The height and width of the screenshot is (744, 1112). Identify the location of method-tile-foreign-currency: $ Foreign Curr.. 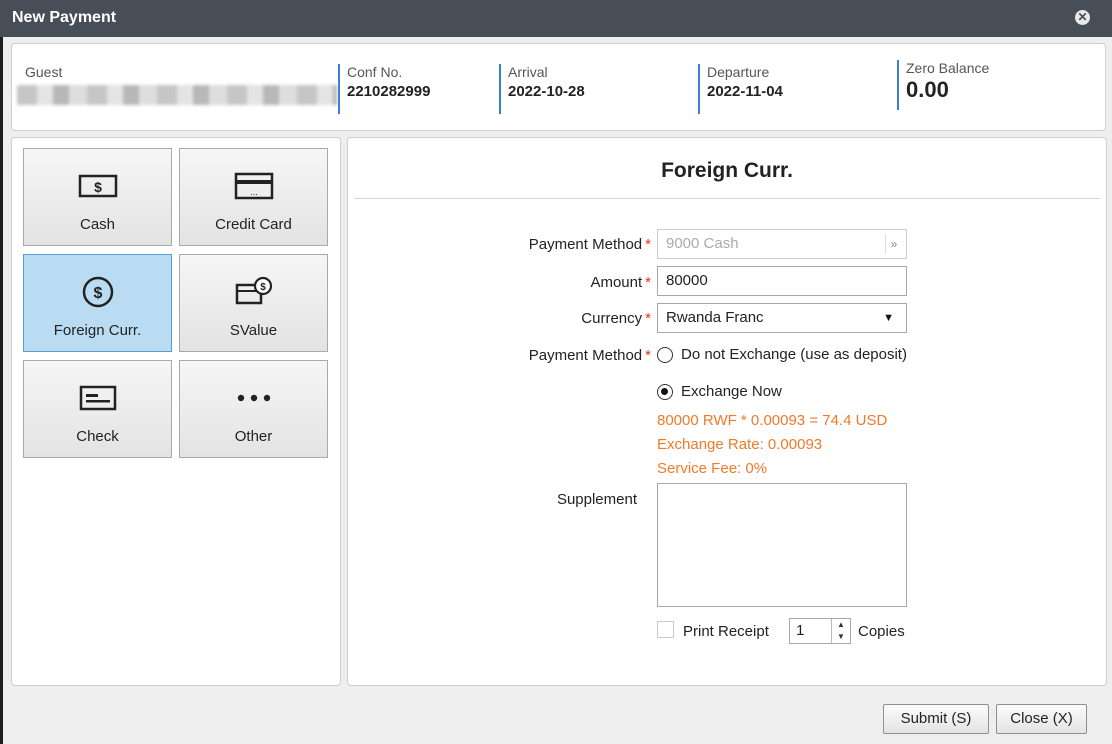
(97, 303).